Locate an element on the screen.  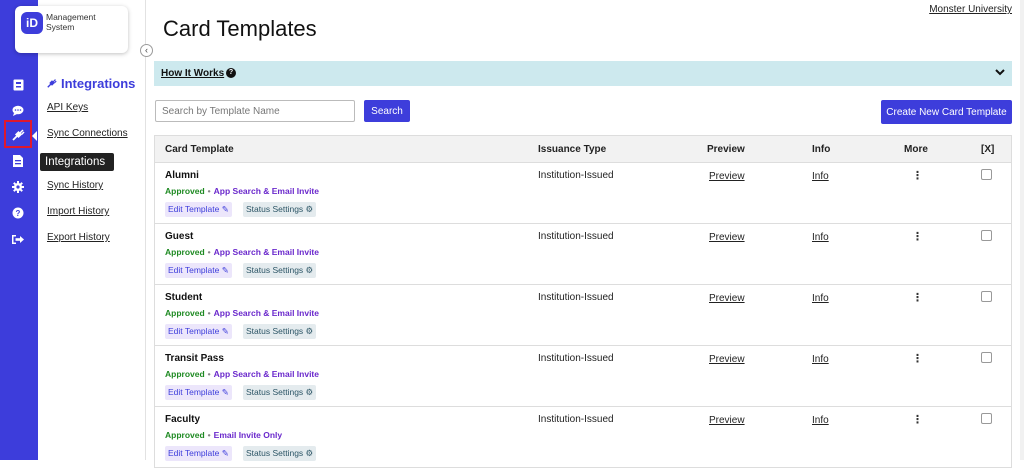
gear-icon is located at coordinates (18, 187).